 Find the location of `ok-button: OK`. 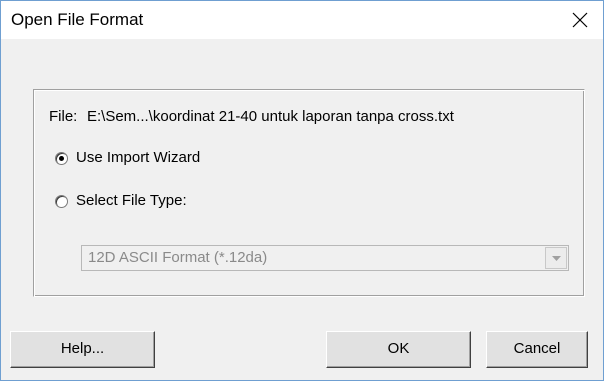

ok-button: OK is located at coordinates (398, 349).